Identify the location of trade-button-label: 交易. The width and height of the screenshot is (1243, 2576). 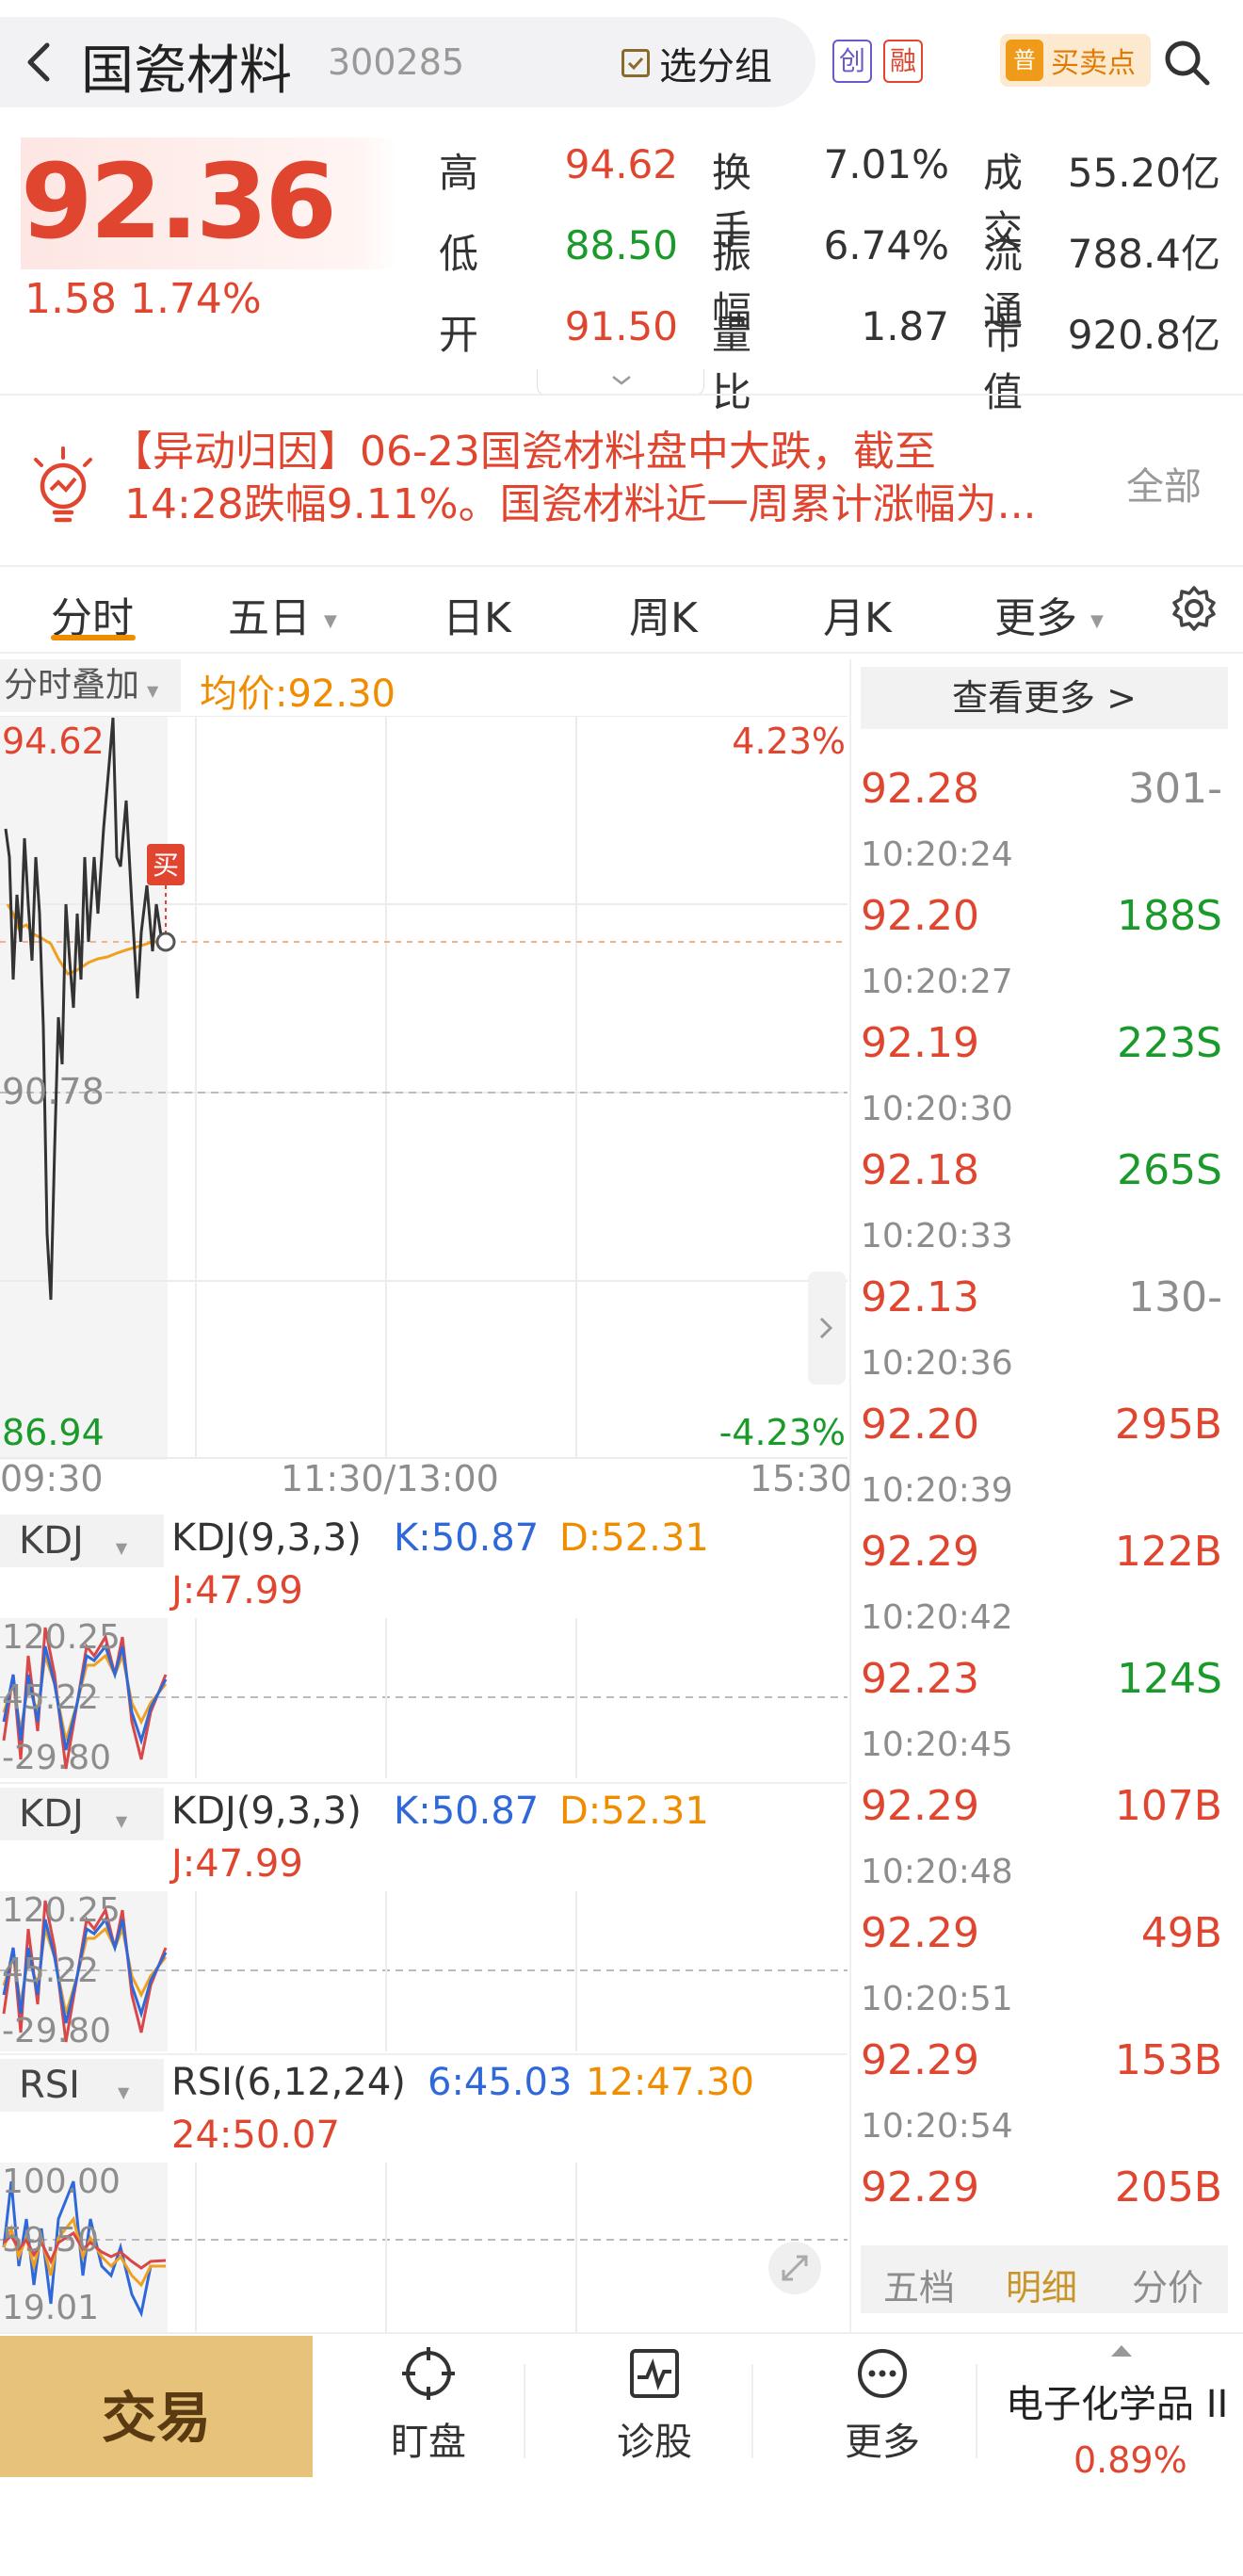
(156, 2418).